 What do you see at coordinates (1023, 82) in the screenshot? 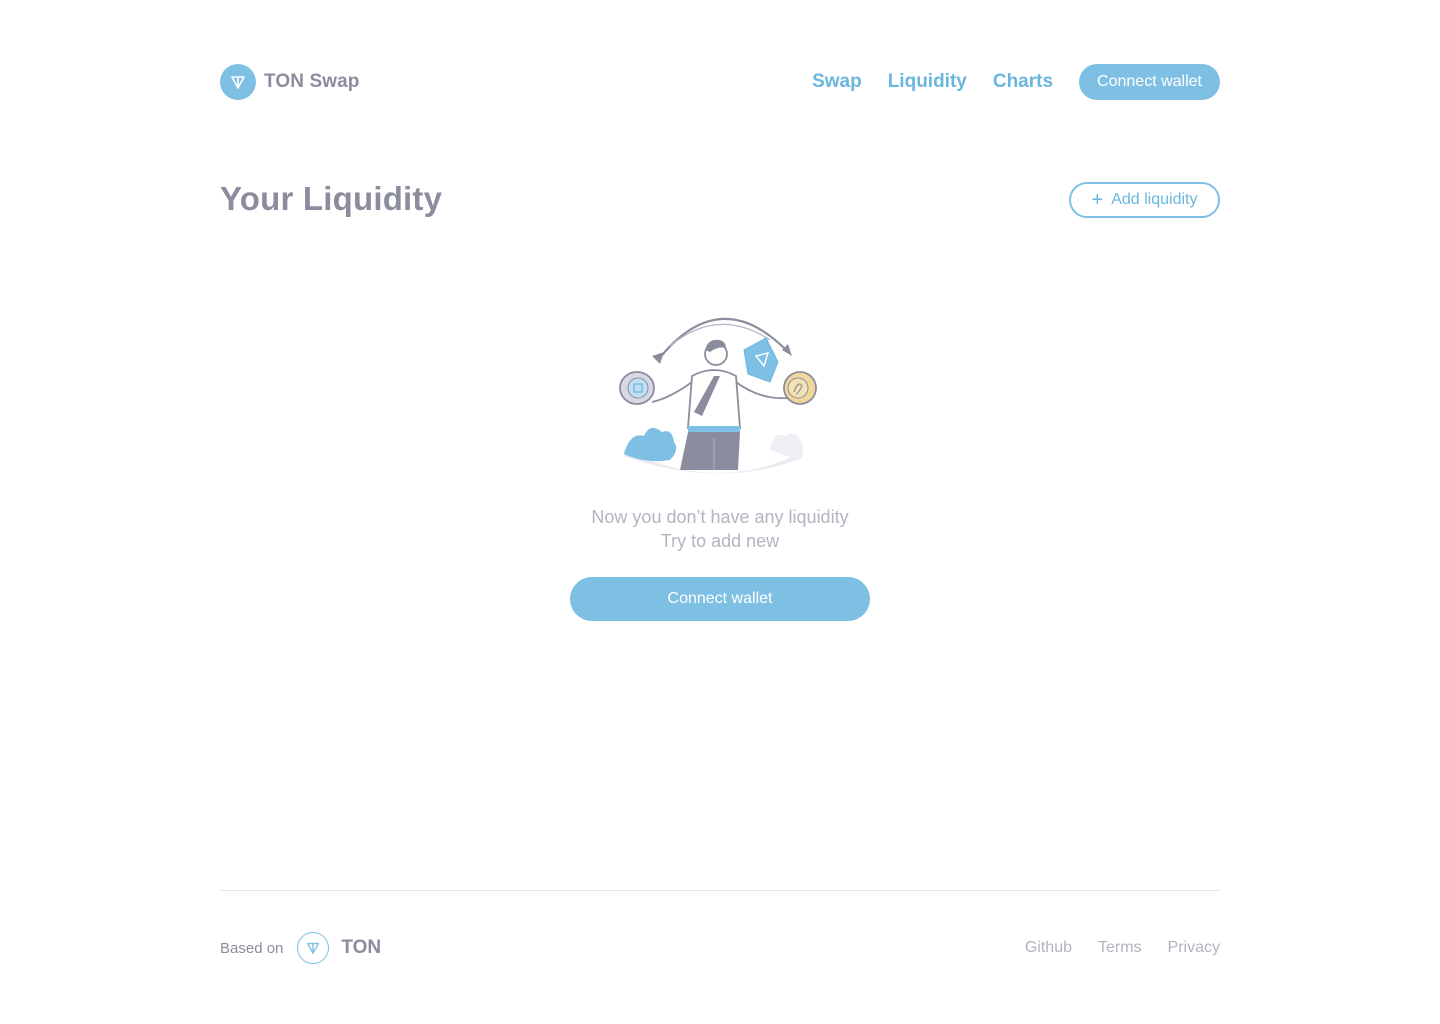
I see `nav-charts: Charts` at bounding box center [1023, 82].